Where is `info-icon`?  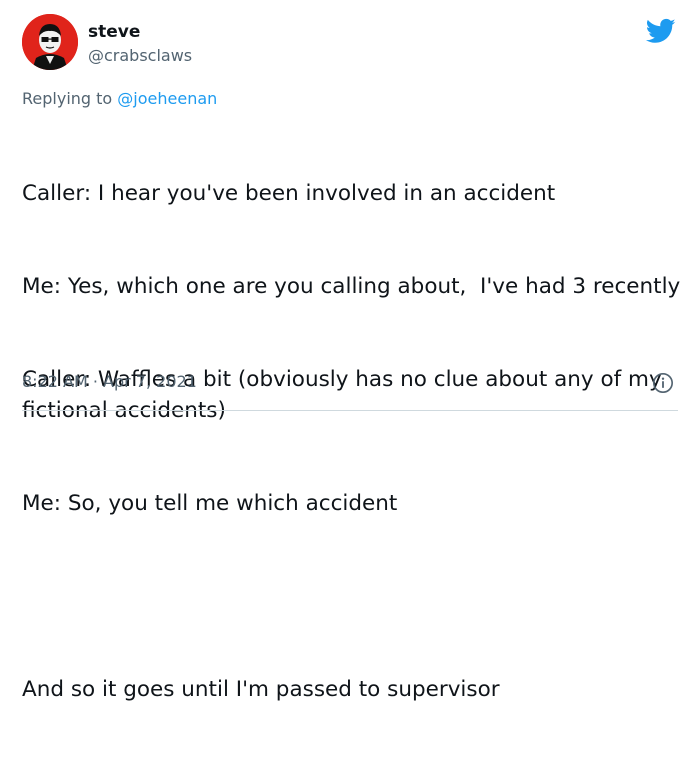
info-icon is located at coordinates (663, 383).